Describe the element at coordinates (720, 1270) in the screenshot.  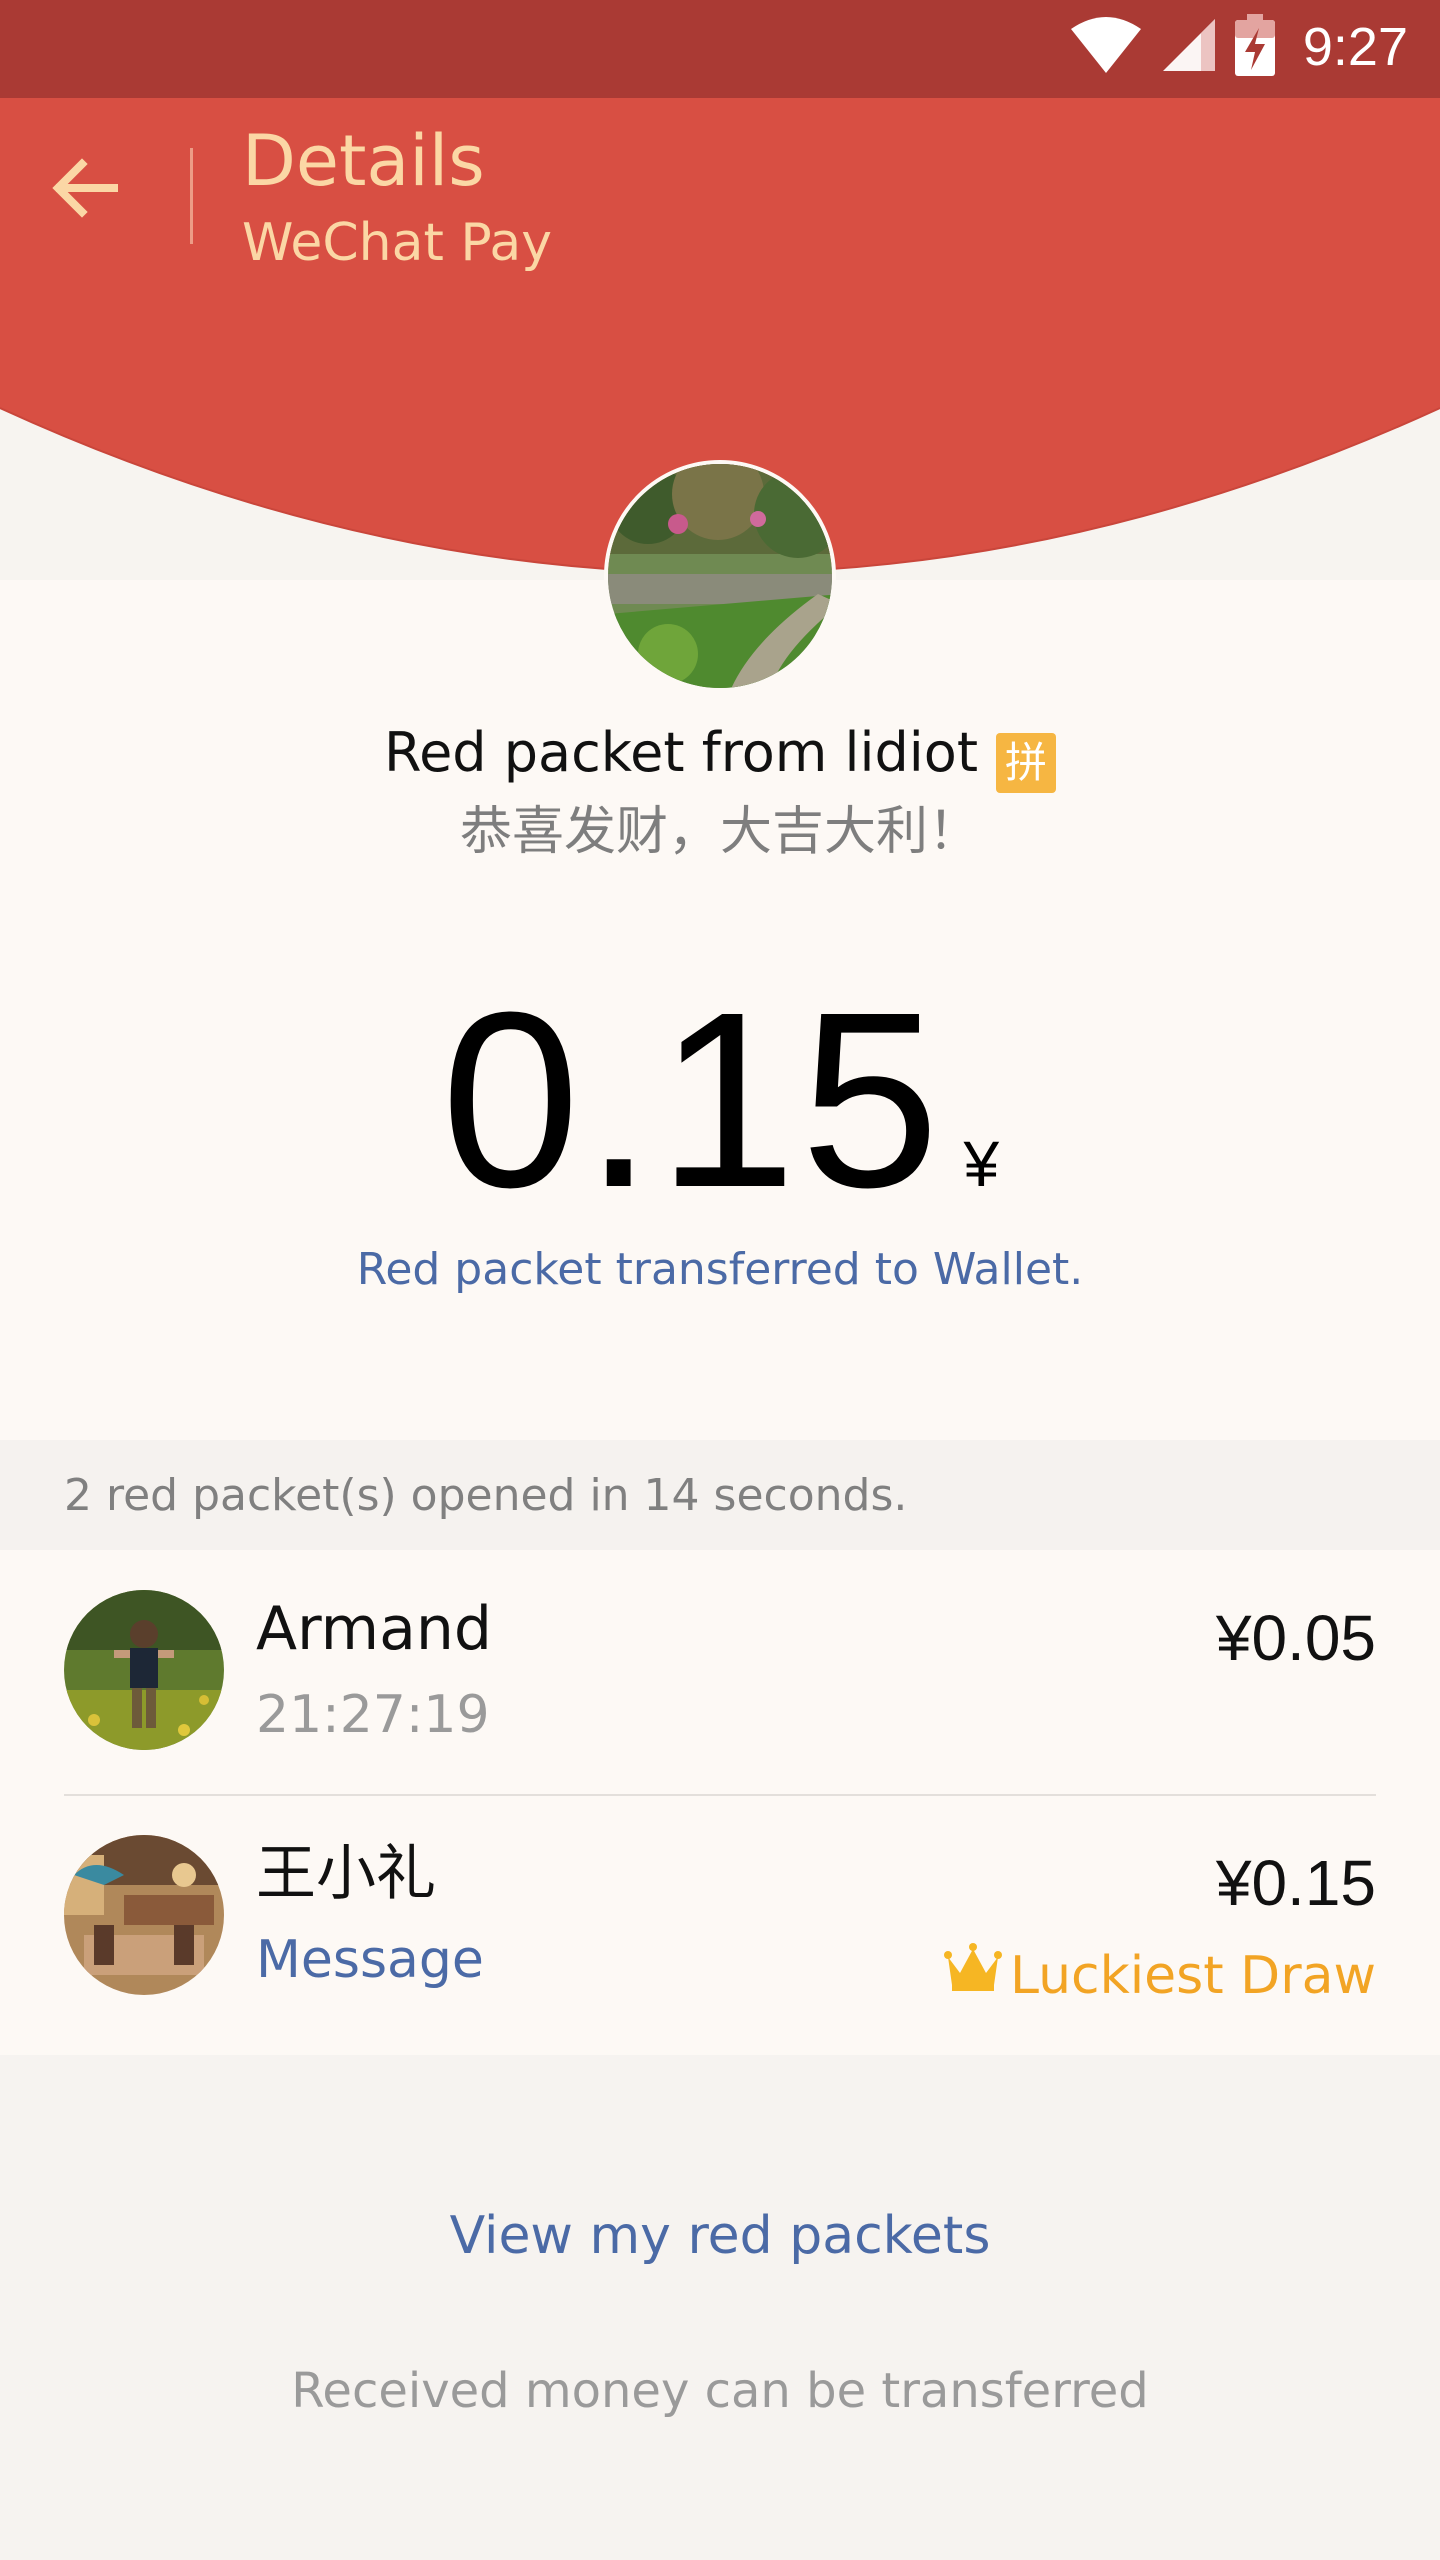
I see `wallet-status-link: Red packet transferred to Wallet.` at that location.